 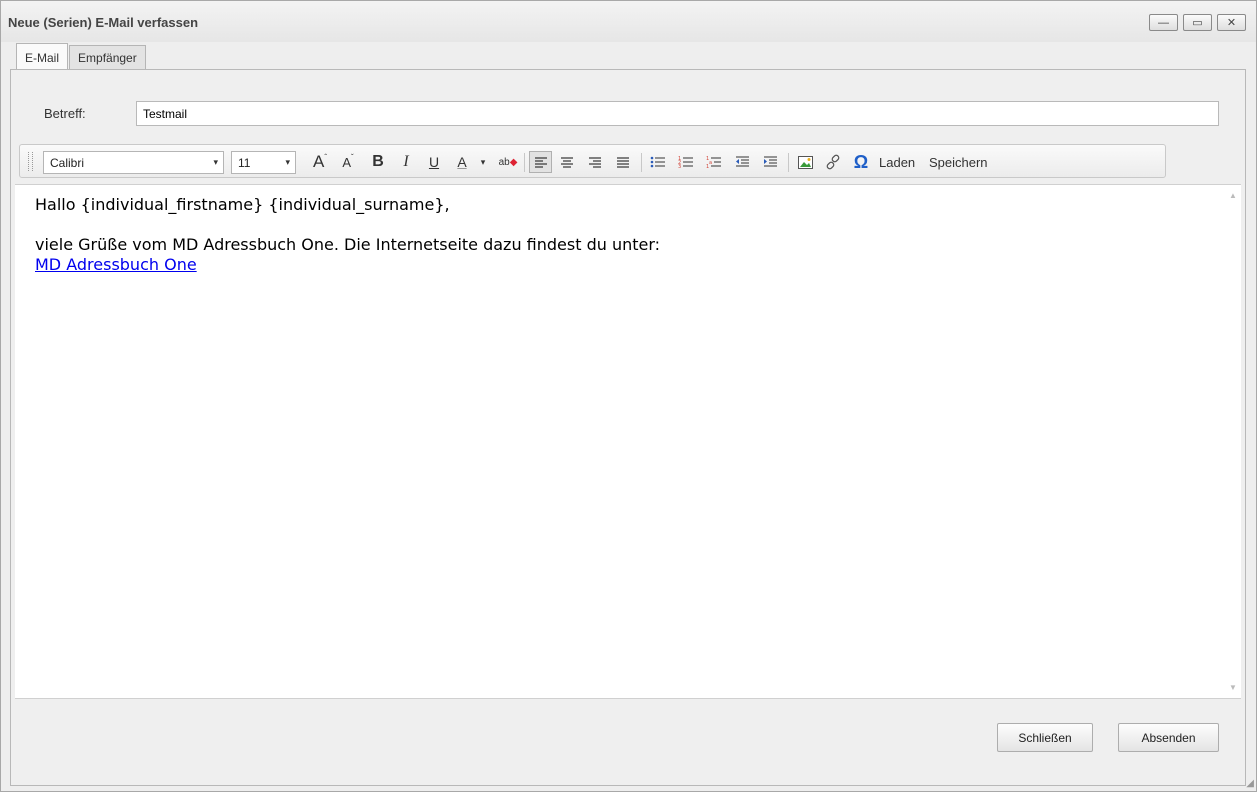 I want to click on font-color-icon: A, so click(x=462, y=162).